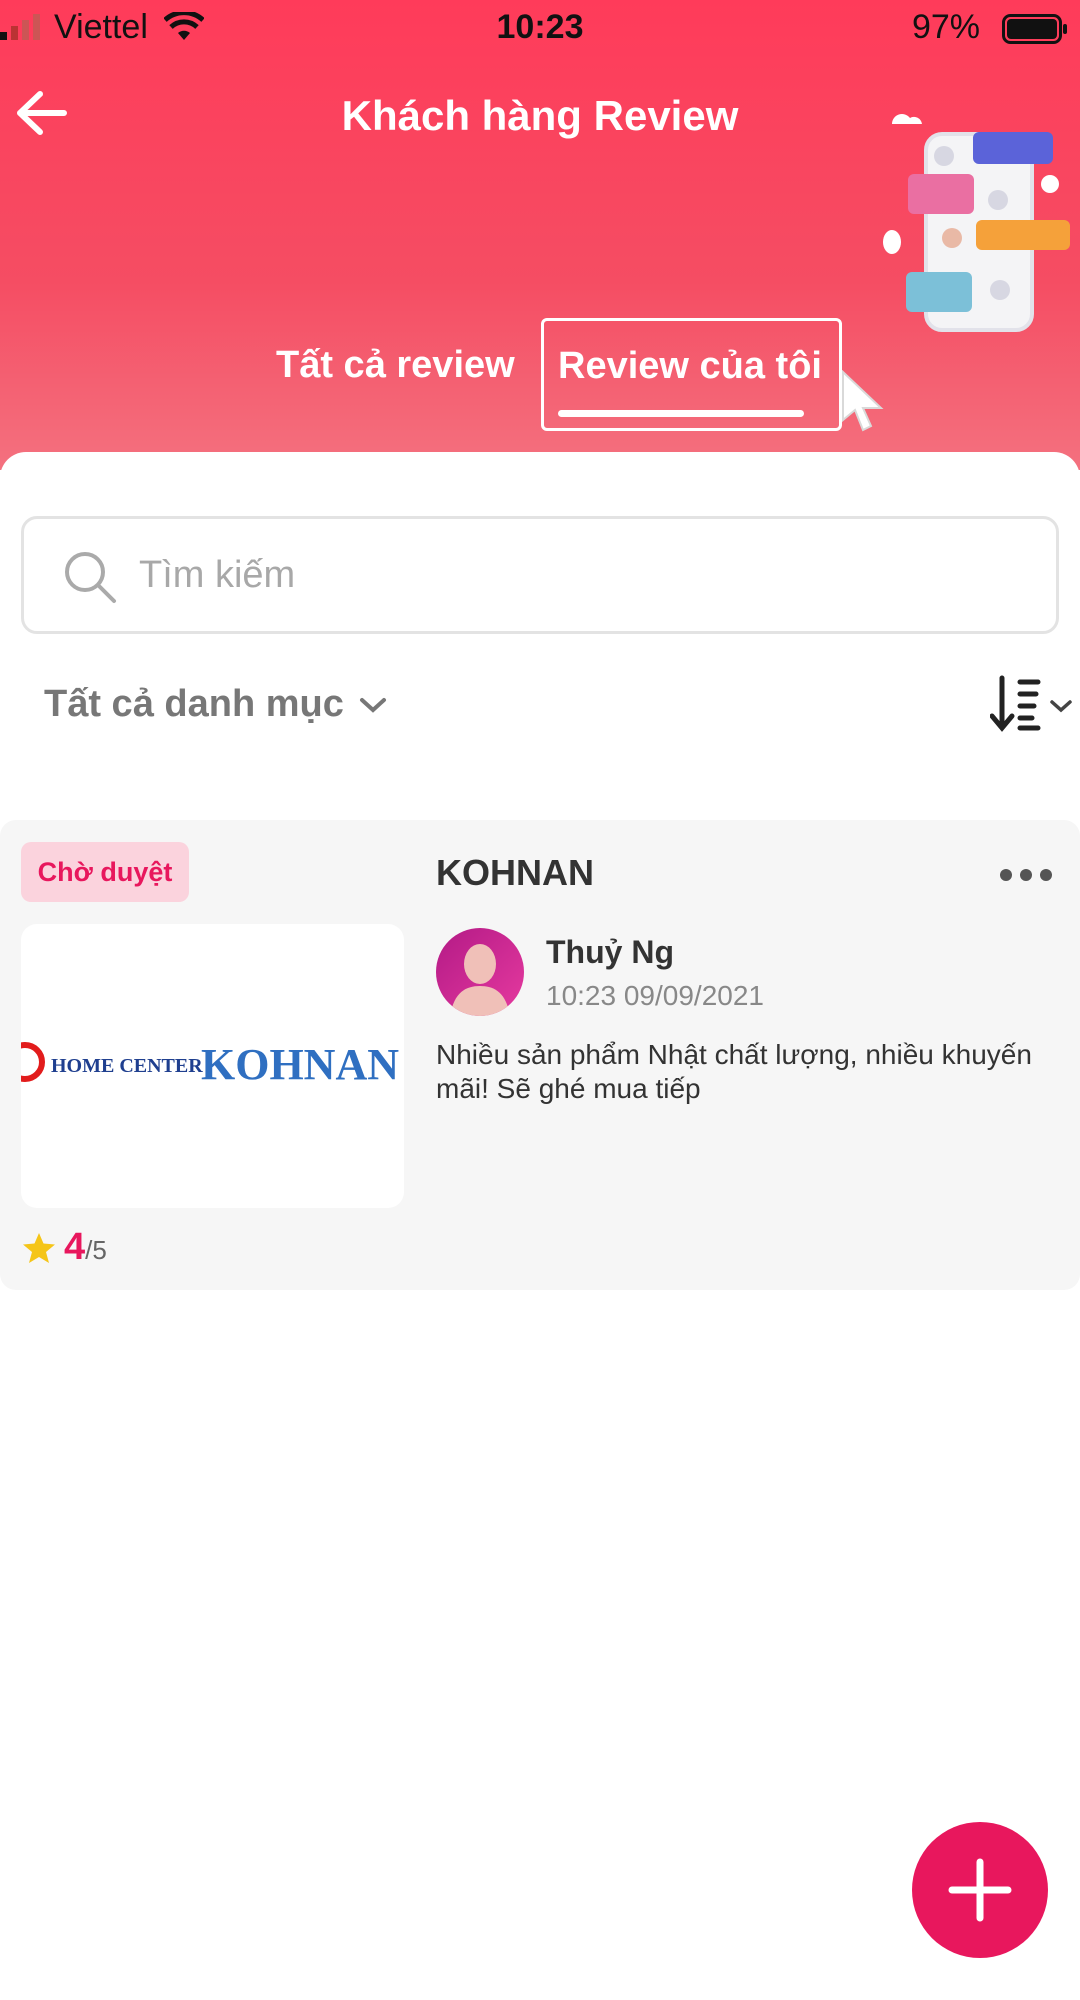  I want to click on rating: 4 /5, so click(64, 1247).